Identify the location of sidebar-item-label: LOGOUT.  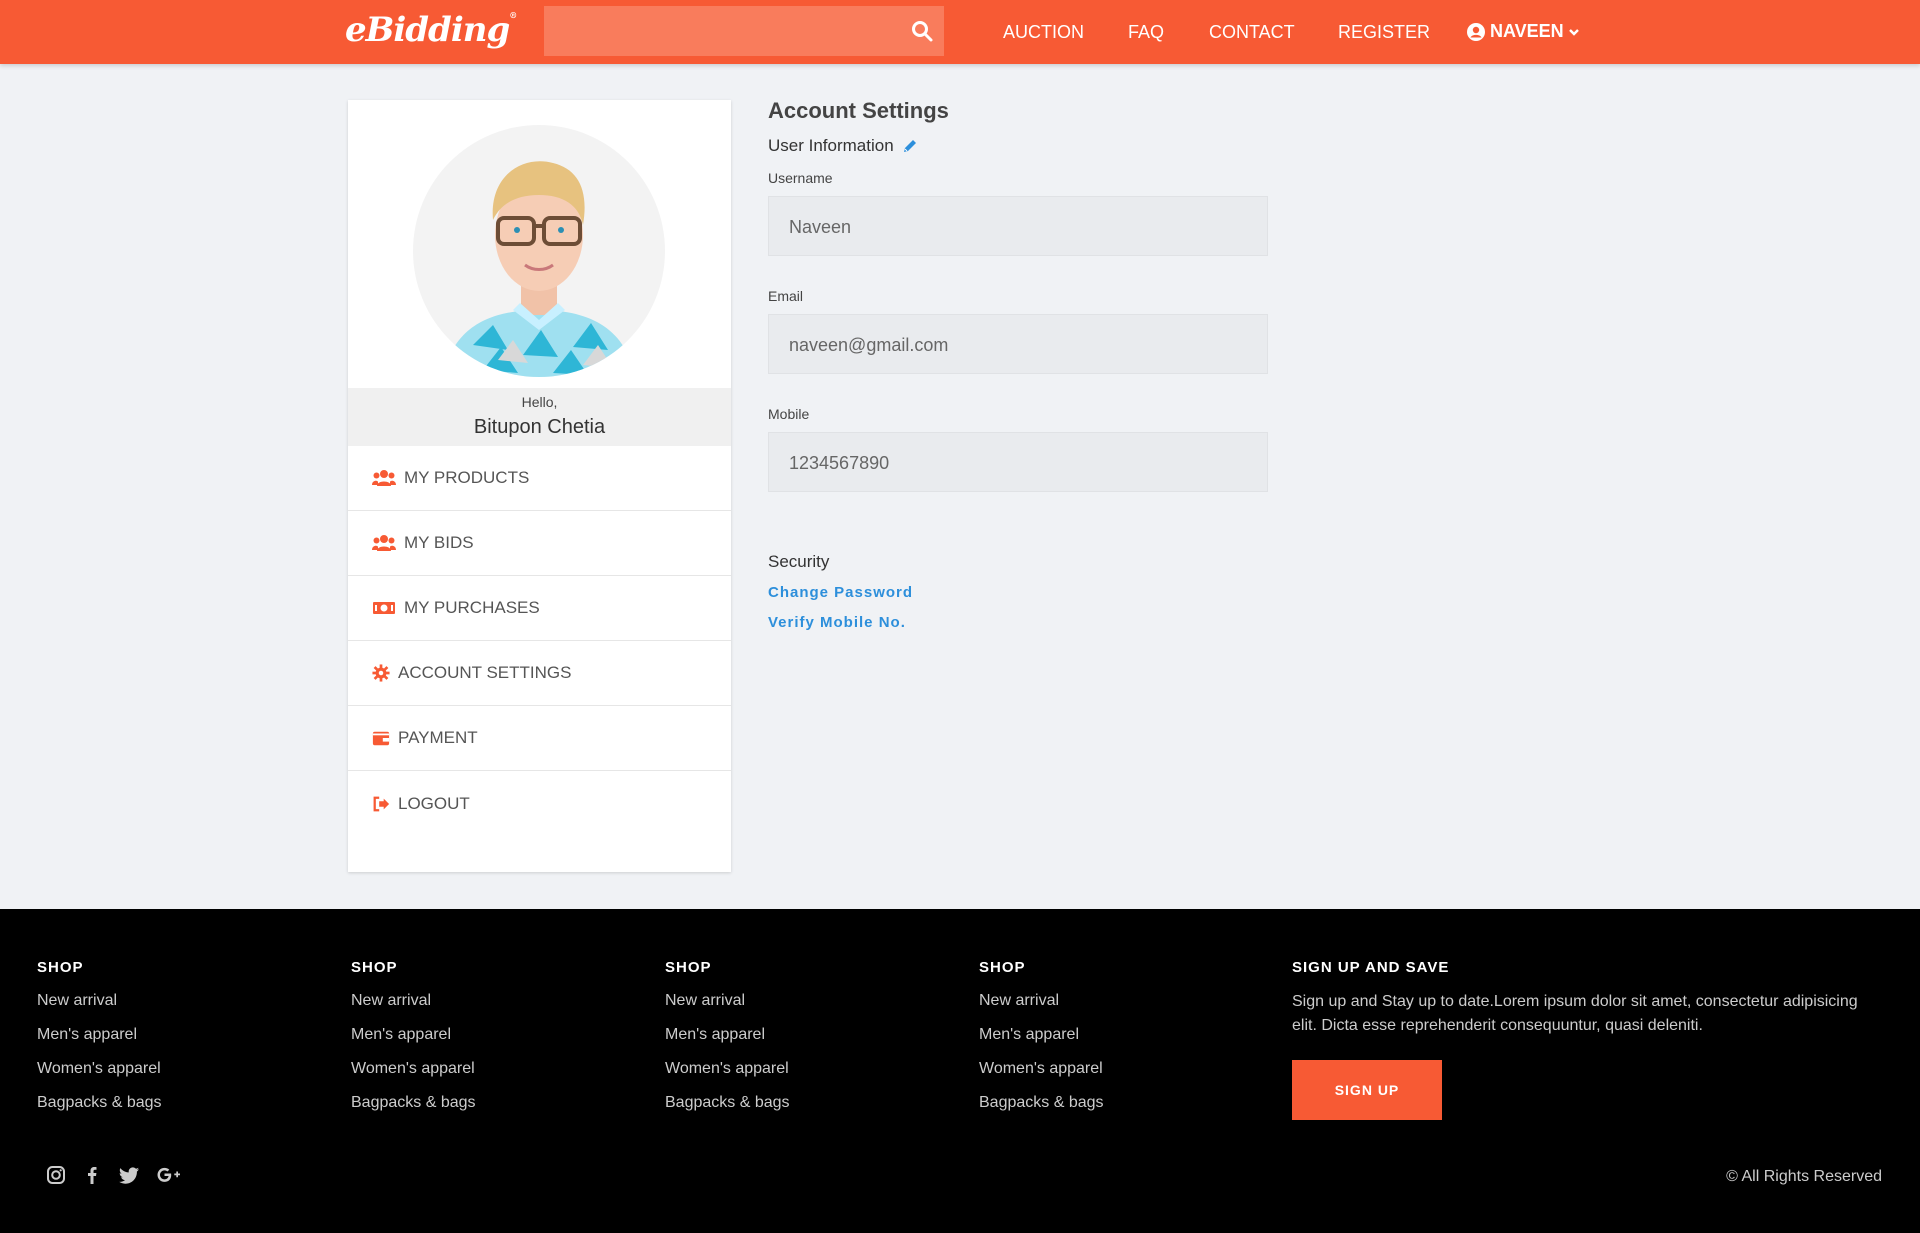
(434, 803).